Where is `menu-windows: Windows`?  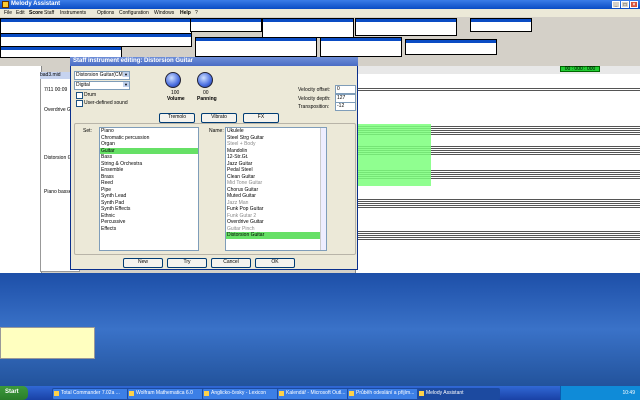 menu-windows: Windows is located at coordinates (164, 13).